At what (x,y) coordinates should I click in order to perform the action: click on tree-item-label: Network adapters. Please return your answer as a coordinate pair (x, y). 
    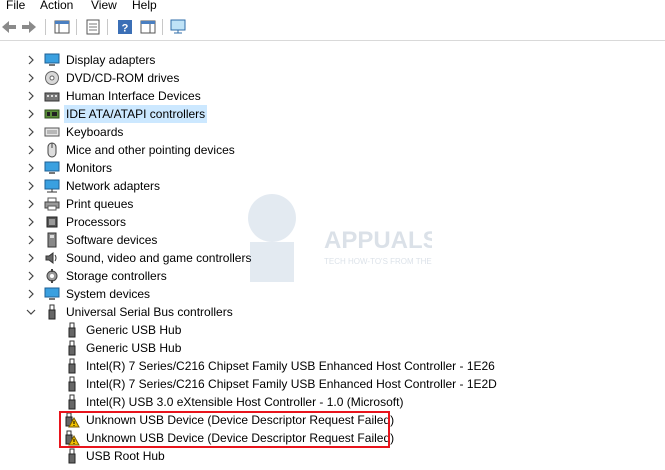
    Looking at the image, I should click on (113, 186).